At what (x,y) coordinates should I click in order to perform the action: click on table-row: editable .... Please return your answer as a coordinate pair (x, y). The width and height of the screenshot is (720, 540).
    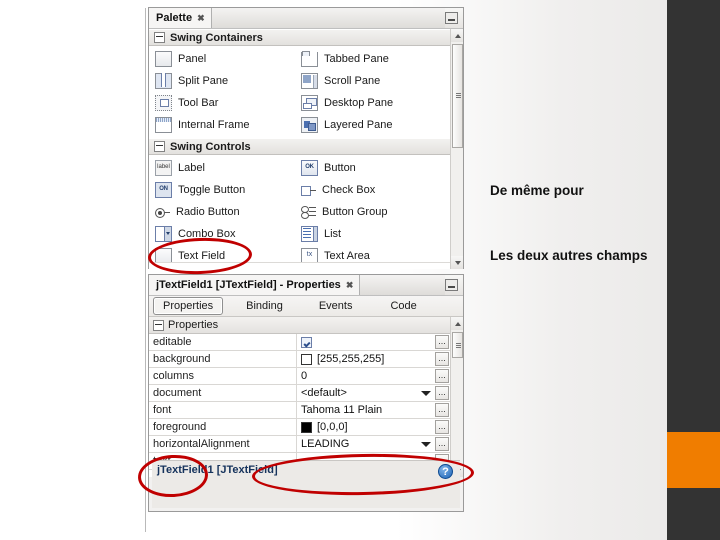
    Looking at the image, I should click on (306, 342).